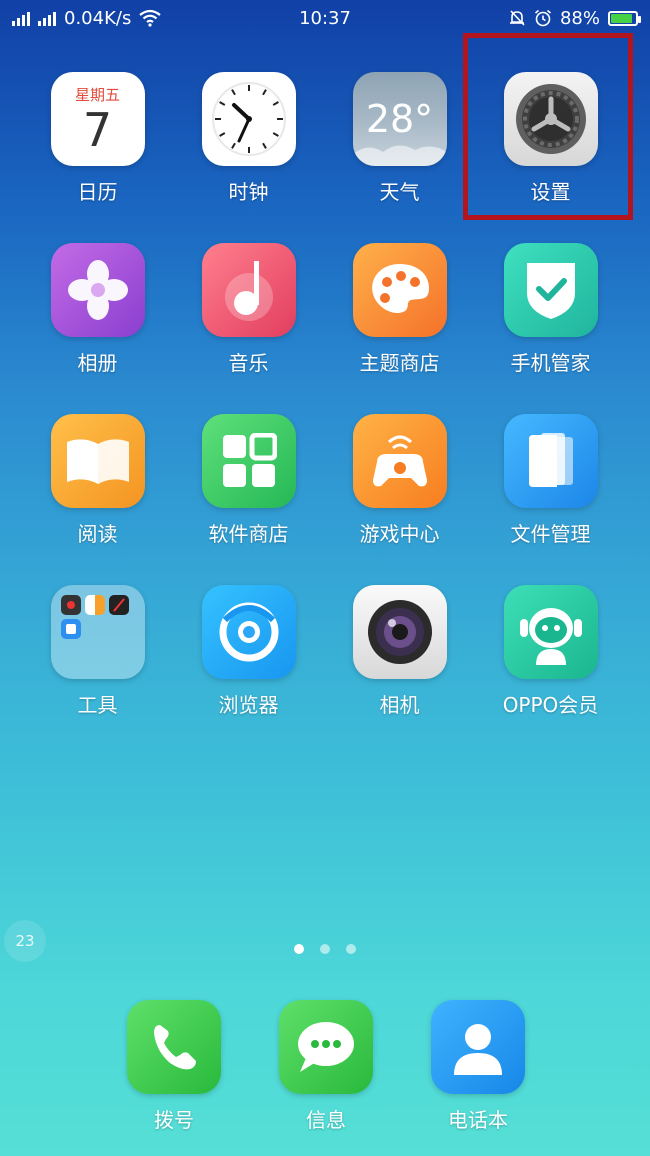 This screenshot has height=1156, width=650. I want to click on clock-face-icon, so click(248, 119).